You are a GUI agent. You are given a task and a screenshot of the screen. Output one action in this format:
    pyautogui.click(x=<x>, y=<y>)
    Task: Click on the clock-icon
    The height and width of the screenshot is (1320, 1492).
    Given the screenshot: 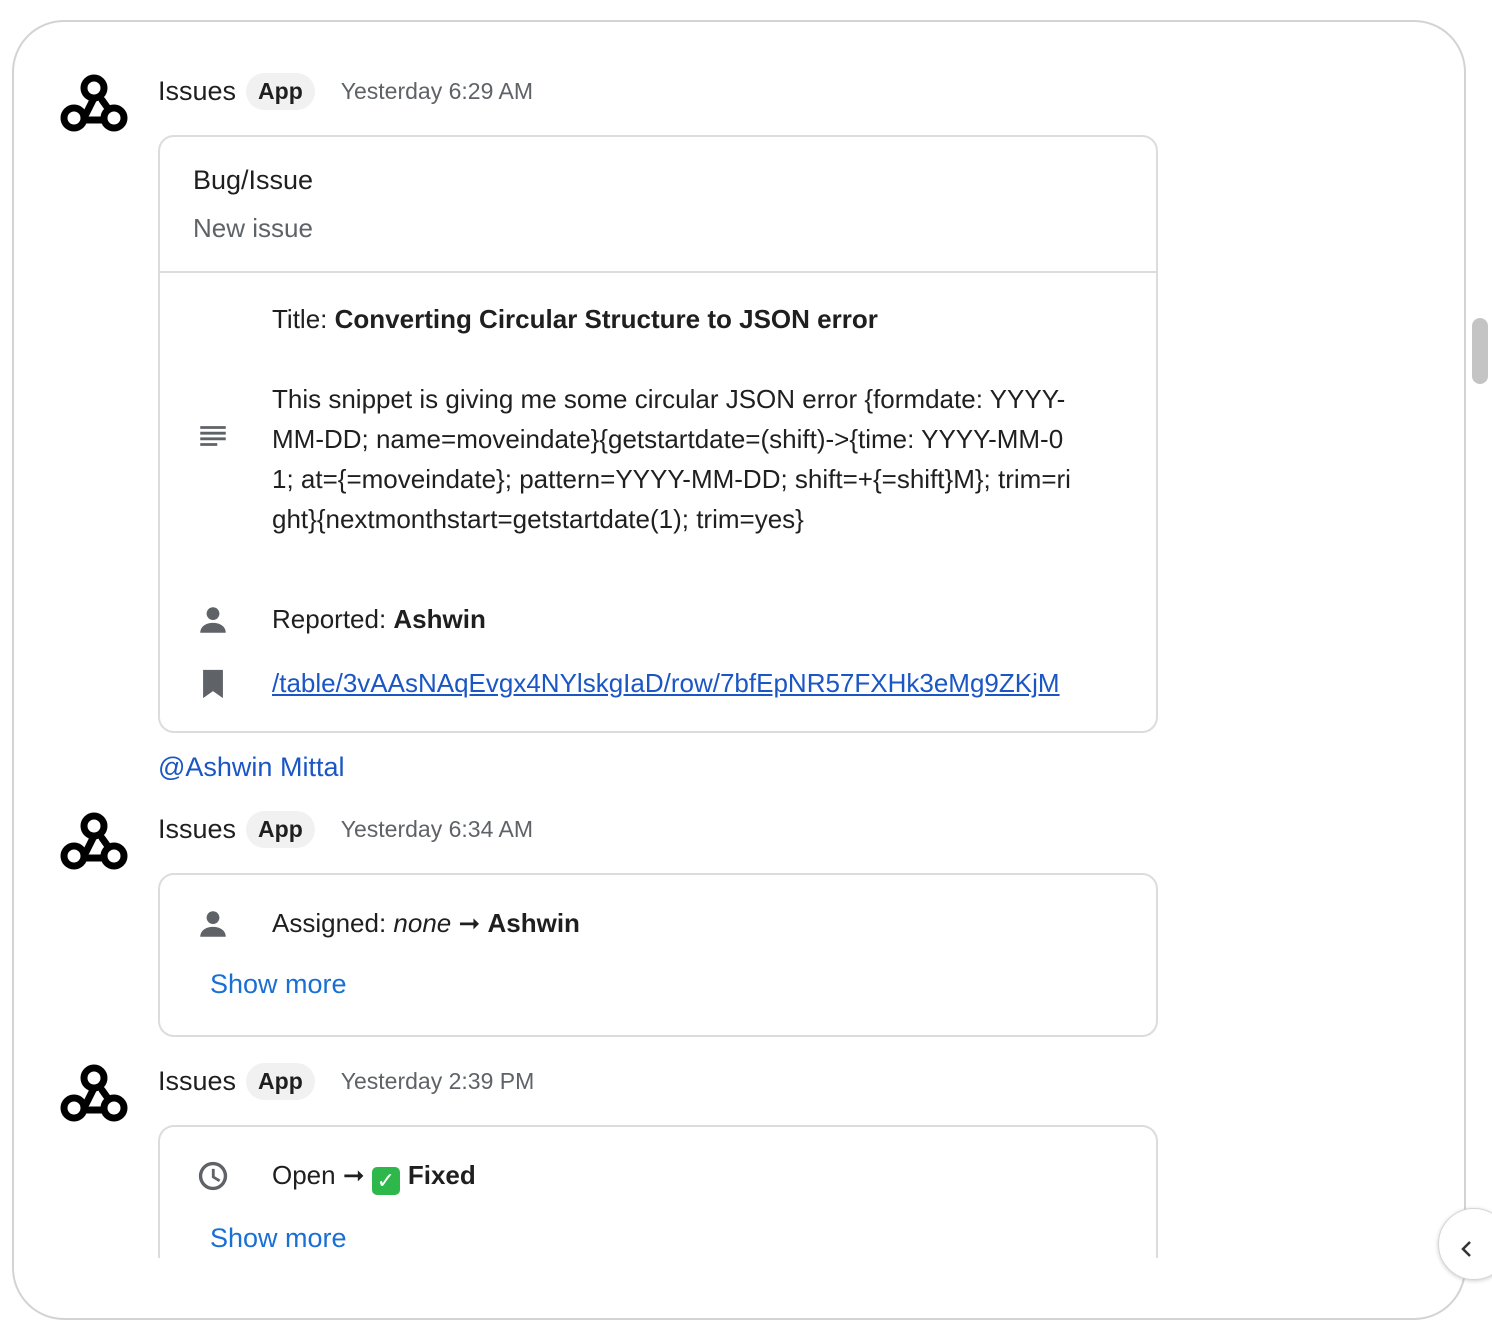 What is the action you would take?
    pyautogui.click(x=213, y=1176)
    